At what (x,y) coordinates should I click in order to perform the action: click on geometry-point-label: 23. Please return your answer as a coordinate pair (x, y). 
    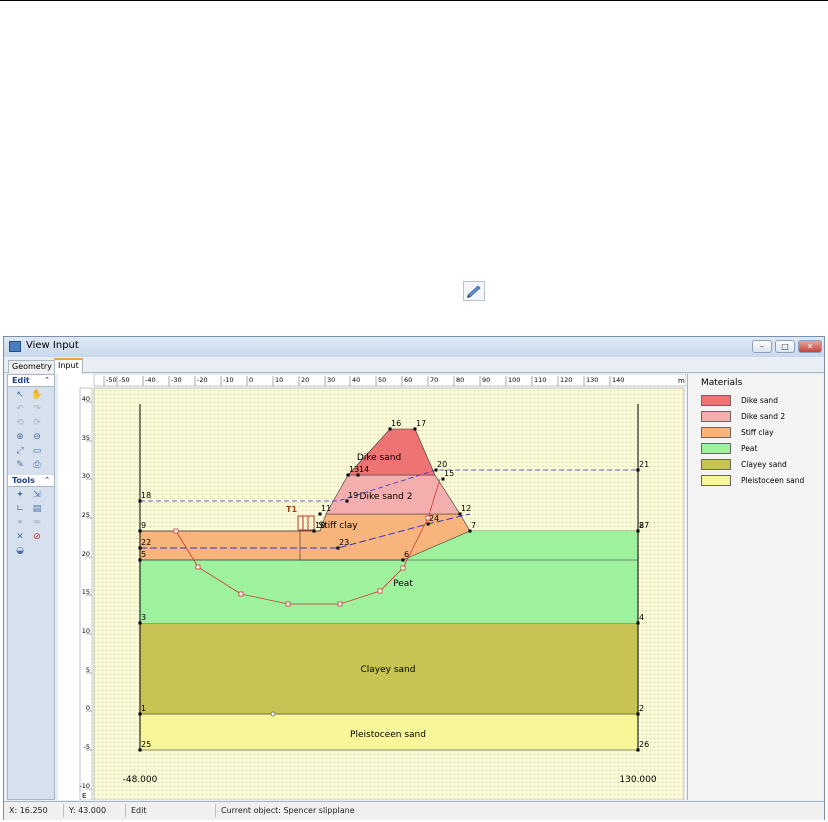
    Looking at the image, I should click on (344, 542).